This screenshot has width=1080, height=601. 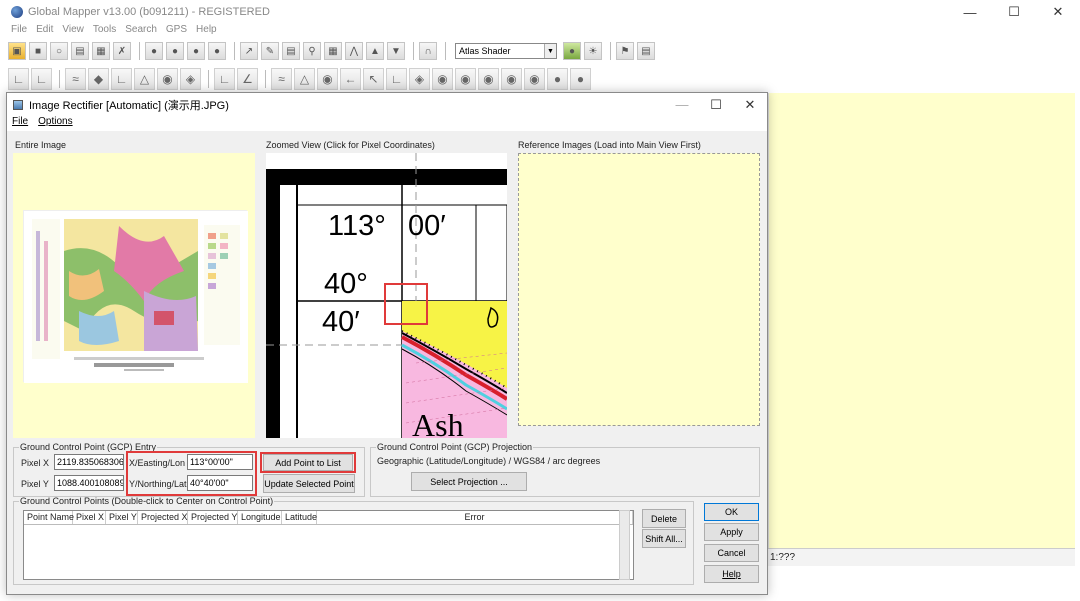 I want to click on path-profile-icon: ⋀, so click(x=354, y=51).